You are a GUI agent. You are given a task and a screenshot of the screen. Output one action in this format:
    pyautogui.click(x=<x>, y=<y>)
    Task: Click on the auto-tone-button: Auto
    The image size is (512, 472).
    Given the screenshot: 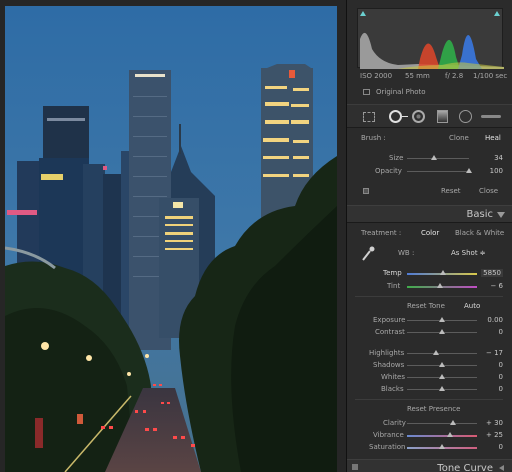 What is the action you would take?
    pyautogui.click(x=472, y=306)
    